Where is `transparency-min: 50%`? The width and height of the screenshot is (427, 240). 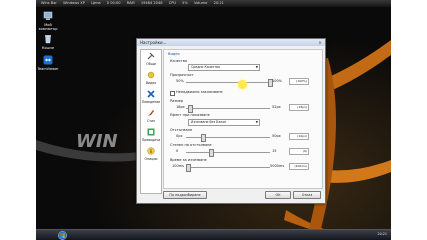 transparency-min: 50% is located at coordinates (180, 81).